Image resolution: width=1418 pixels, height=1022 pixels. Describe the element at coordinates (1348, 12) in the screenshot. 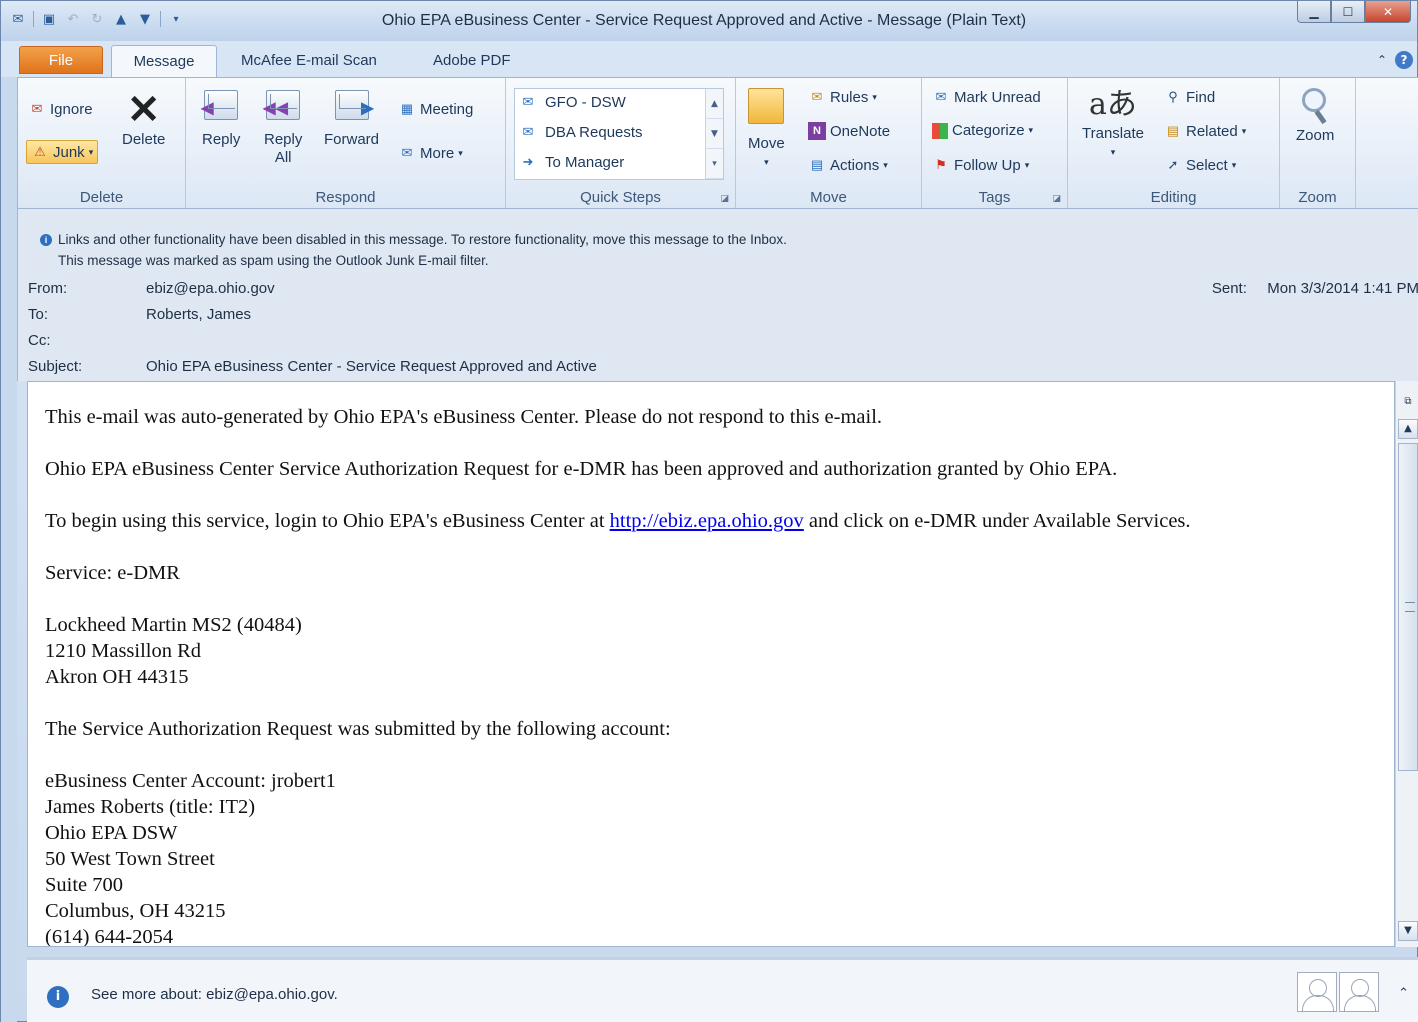

I see `maximize-button: ☐` at that location.